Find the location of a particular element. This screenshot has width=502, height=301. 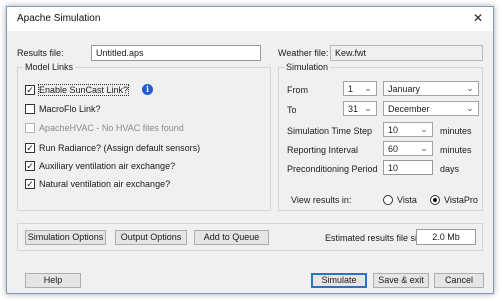

cancel-button: Cancel is located at coordinates (459, 280).